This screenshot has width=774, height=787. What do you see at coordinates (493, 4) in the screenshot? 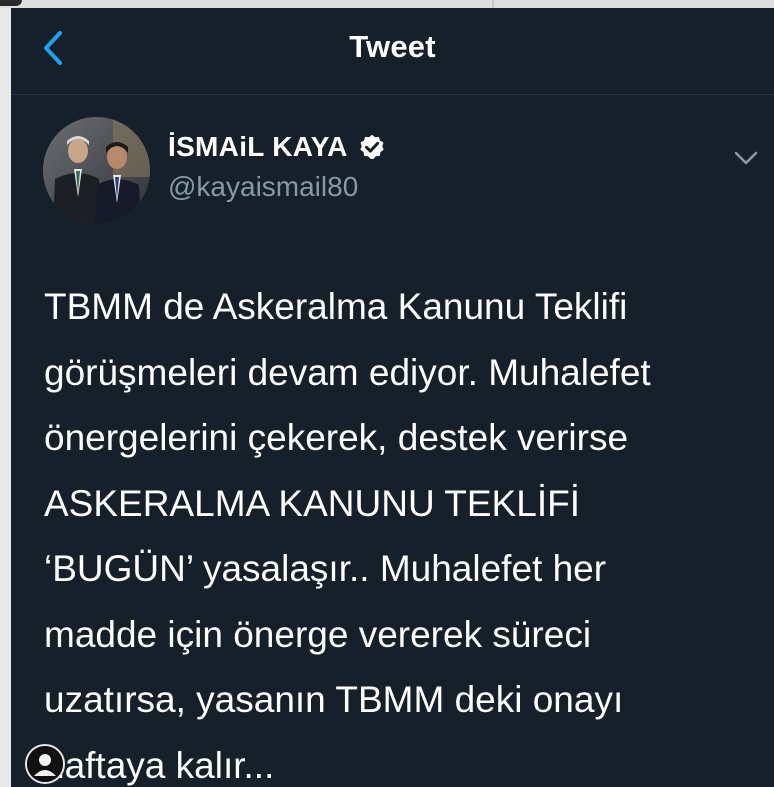
I see `top-edge-tick` at bounding box center [493, 4].